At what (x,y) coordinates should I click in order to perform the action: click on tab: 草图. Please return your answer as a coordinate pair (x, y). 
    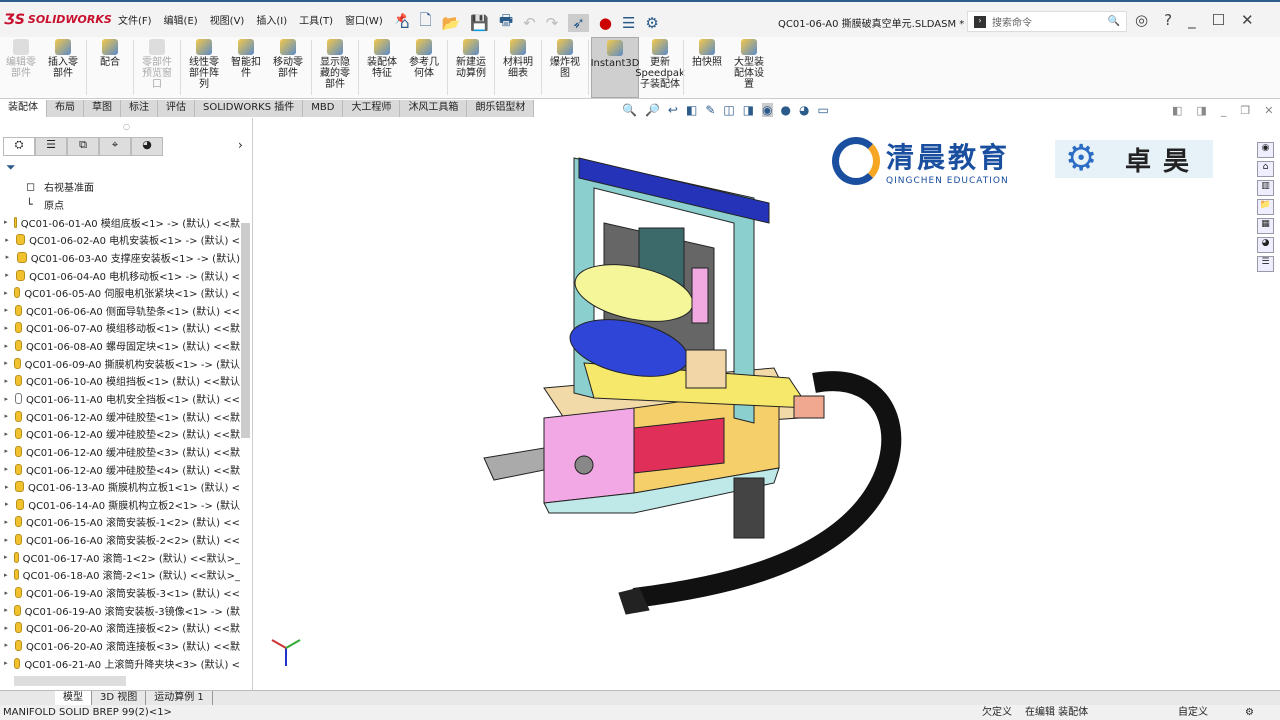
    Looking at the image, I should click on (102, 108).